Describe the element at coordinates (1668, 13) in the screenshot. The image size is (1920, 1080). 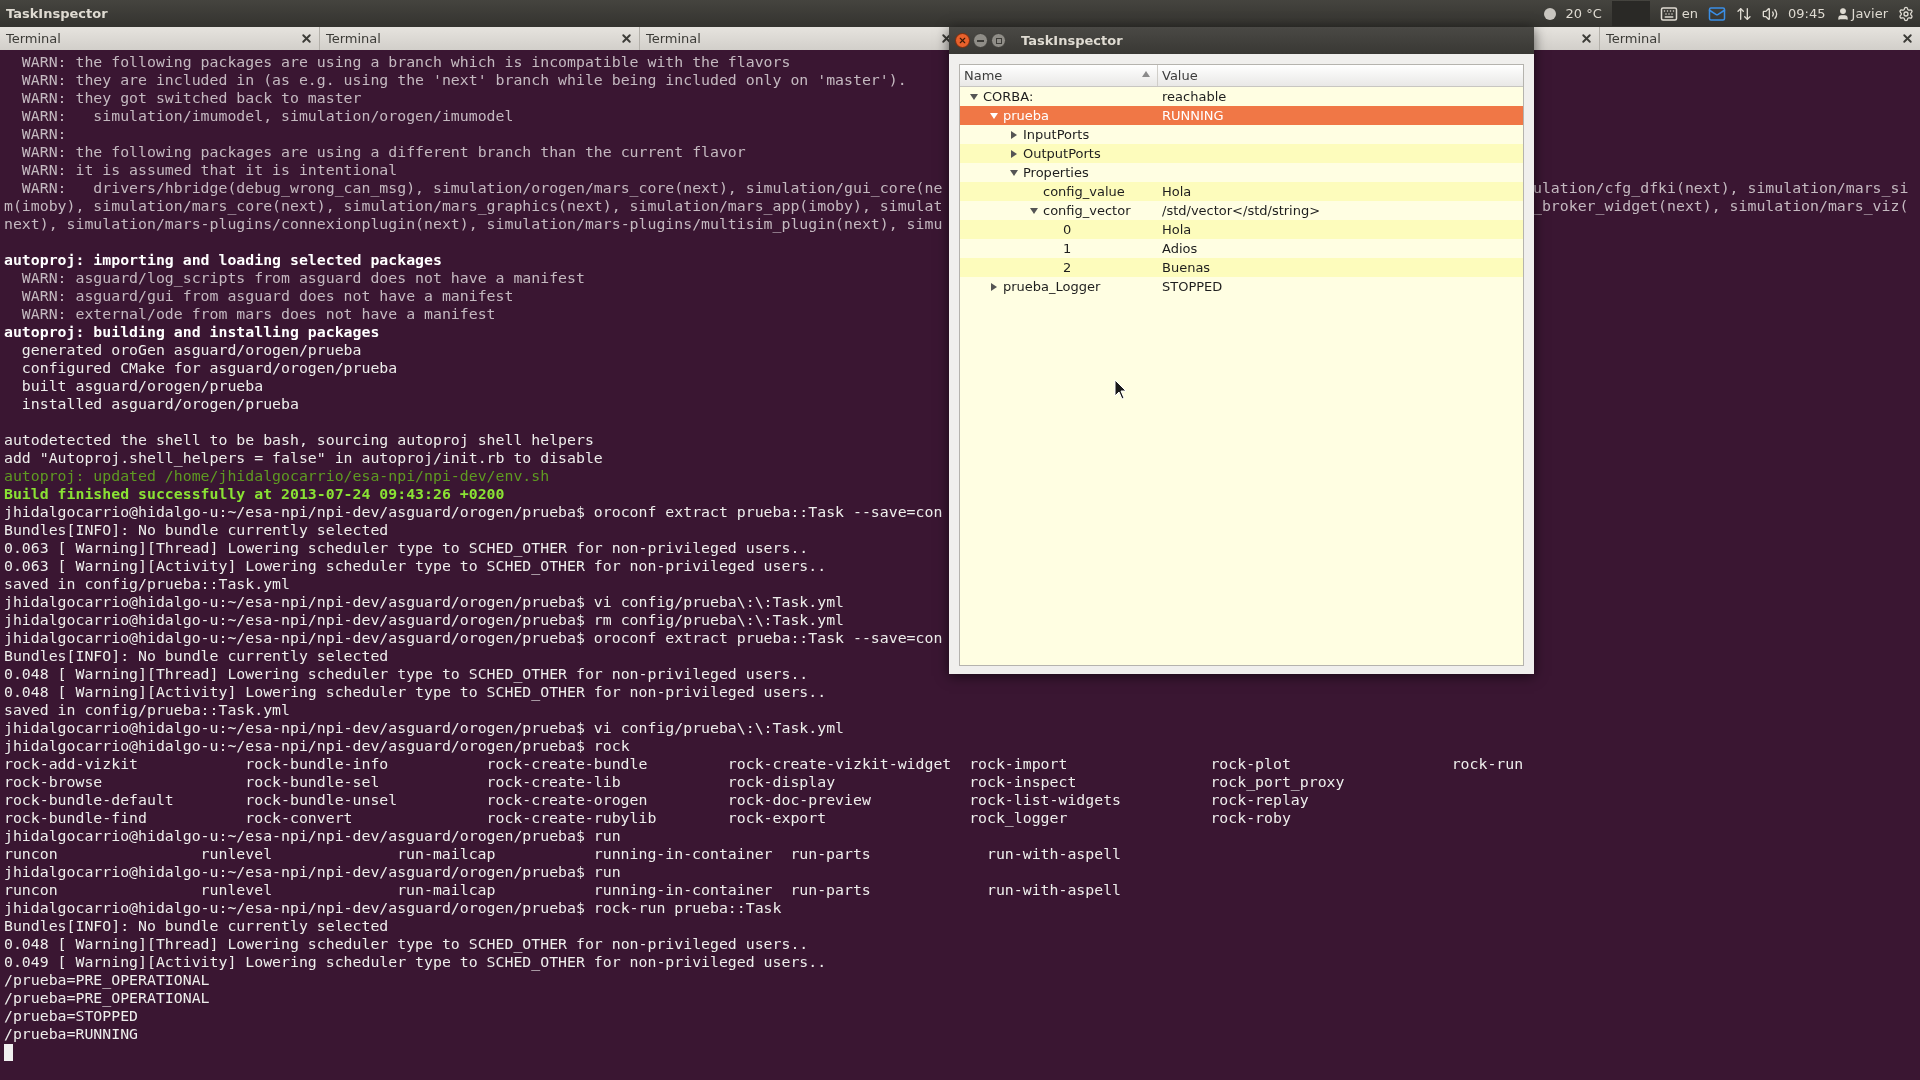
I see `keyboard-icon` at that location.